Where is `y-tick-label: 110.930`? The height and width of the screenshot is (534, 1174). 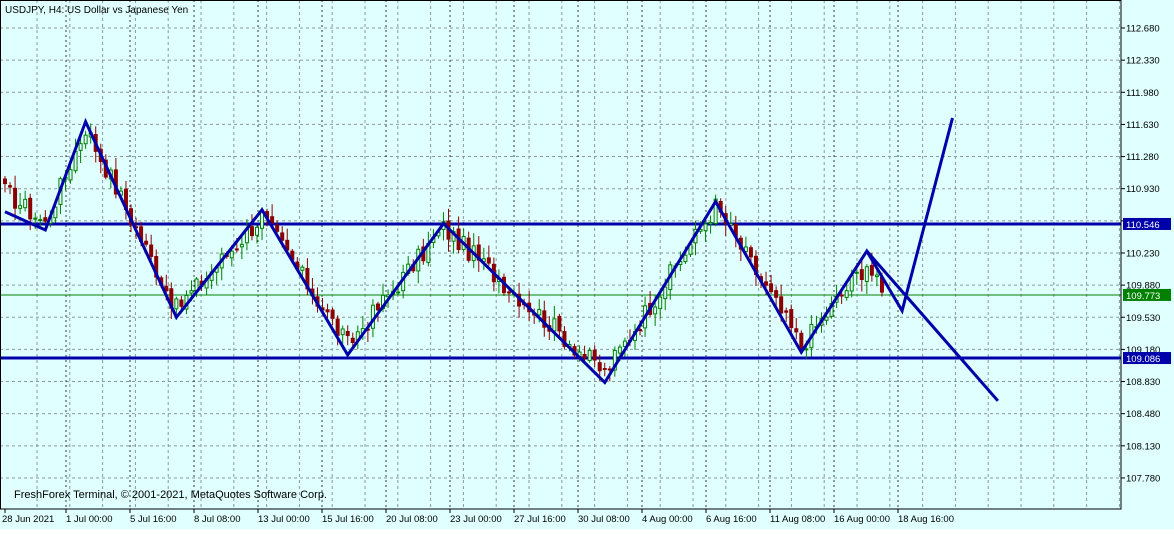 y-tick-label: 110.930 is located at coordinates (1143, 189).